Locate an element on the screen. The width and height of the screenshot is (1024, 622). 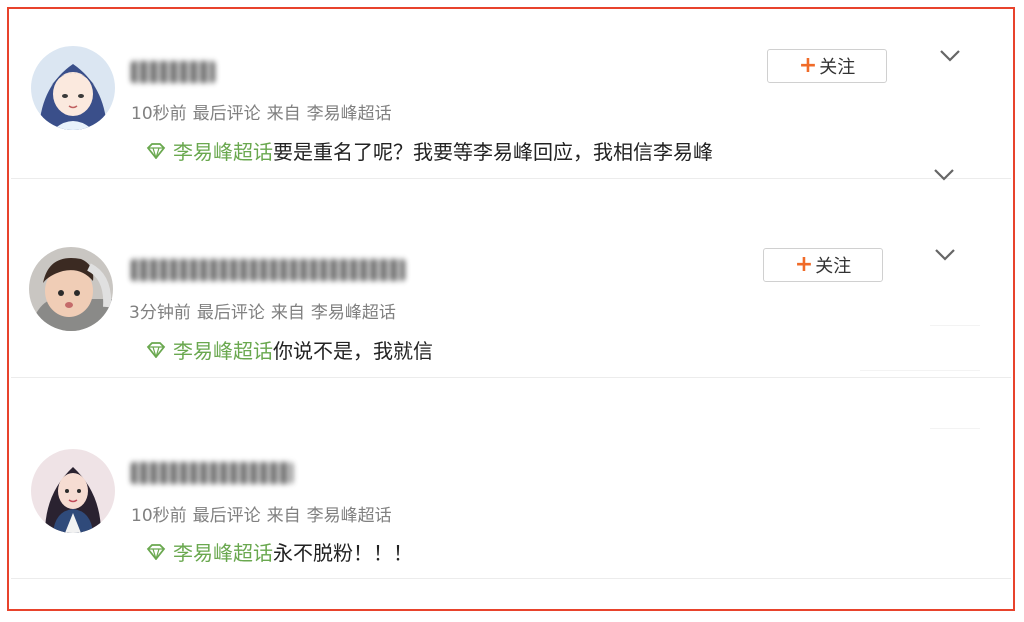
comment-text-row: 李易峰超话 要是重名了呢？我要等李易峰回应，我相信李易峰 is located at coordinates (429, 150).